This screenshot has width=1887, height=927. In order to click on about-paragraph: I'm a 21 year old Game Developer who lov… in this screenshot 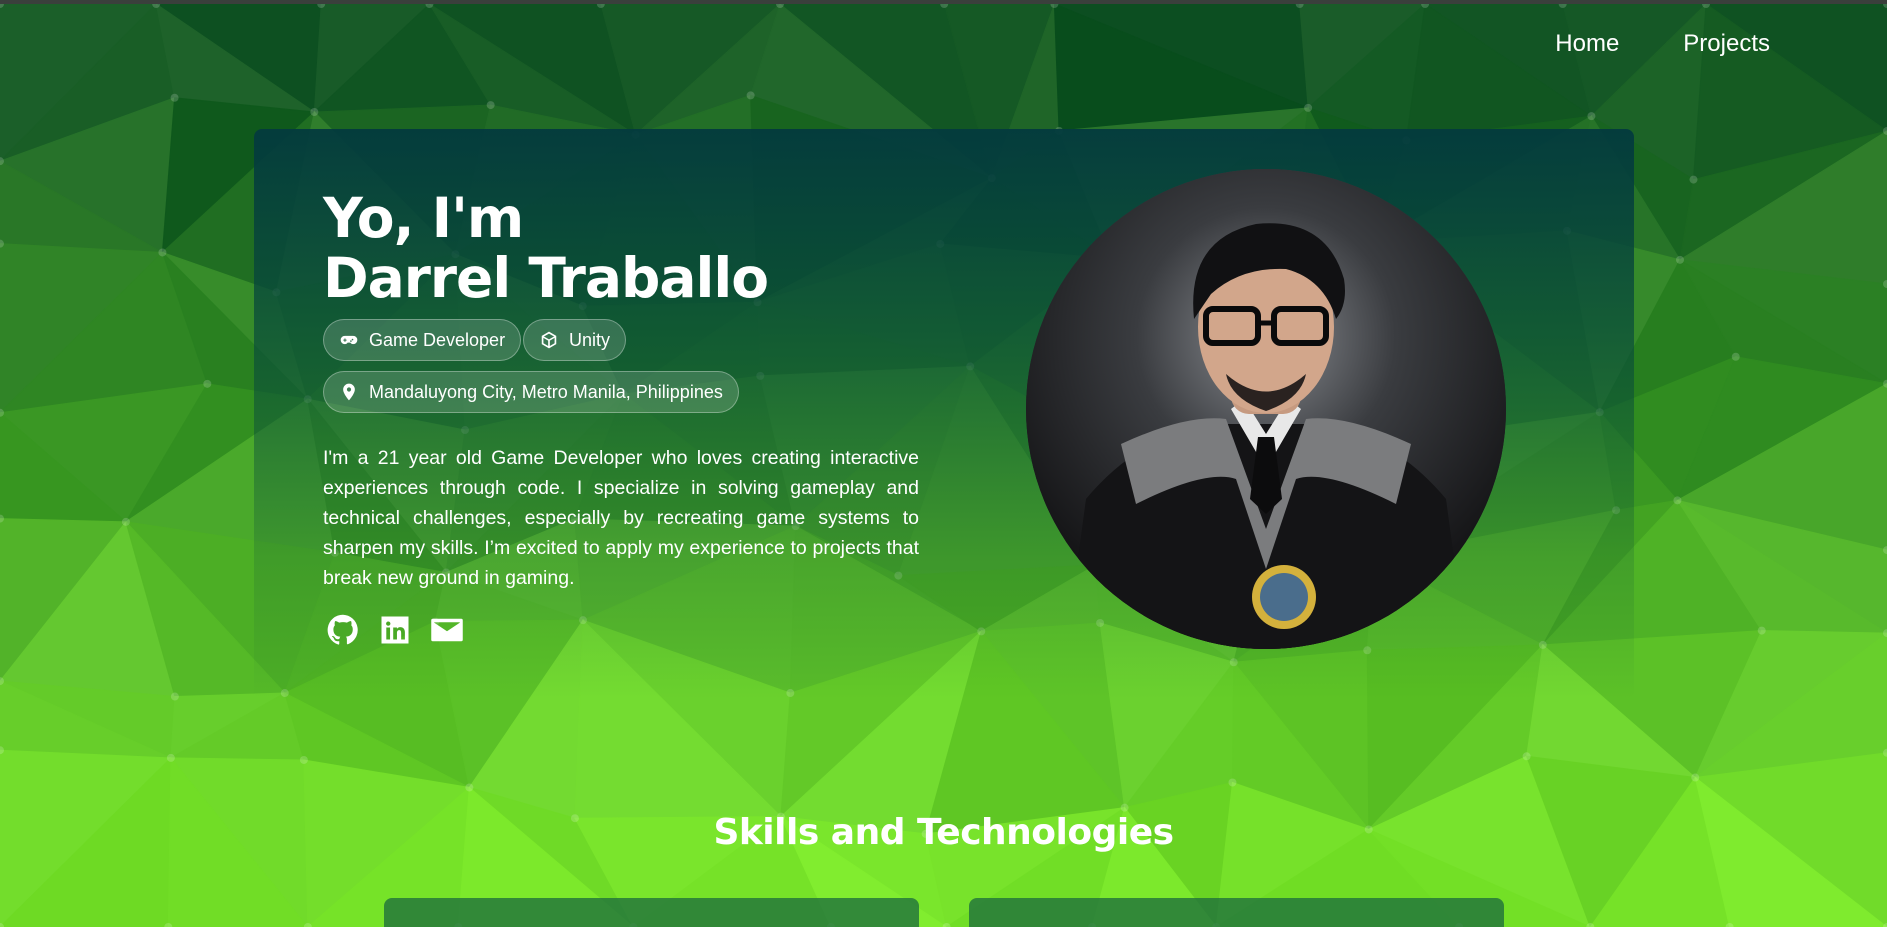, I will do `click(621, 518)`.